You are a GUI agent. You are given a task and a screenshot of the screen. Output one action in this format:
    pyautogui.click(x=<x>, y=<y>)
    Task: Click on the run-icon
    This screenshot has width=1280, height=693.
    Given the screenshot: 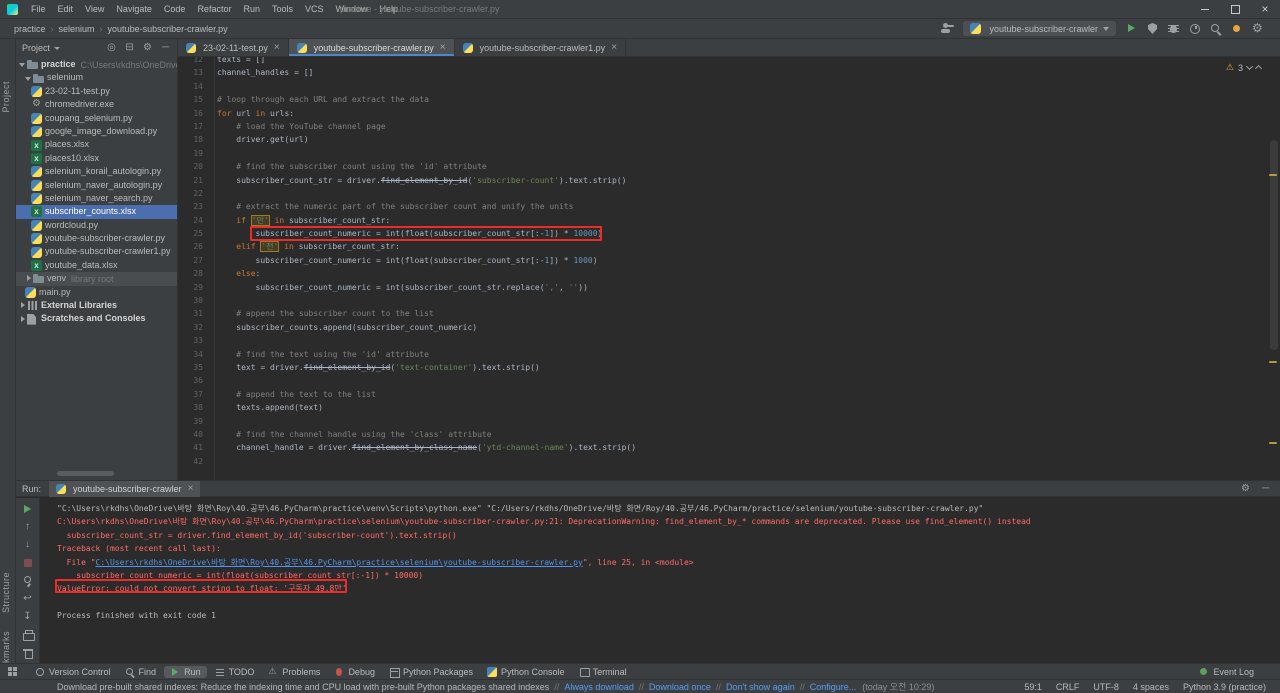 What is the action you would take?
    pyautogui.click(x=1131, y=28)
    